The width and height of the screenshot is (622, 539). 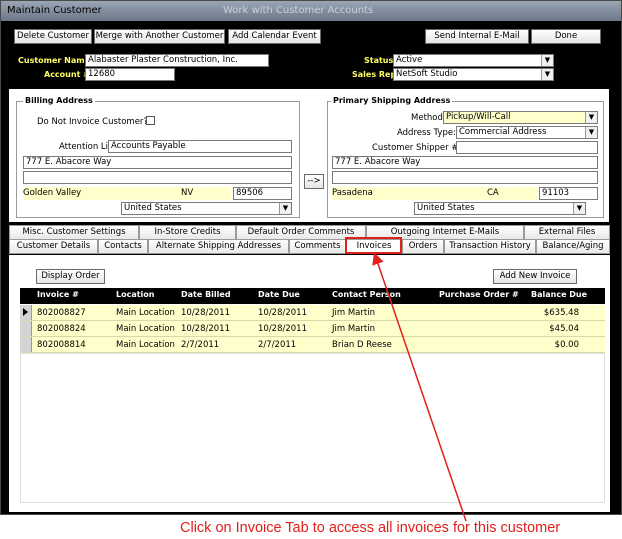 I want to click on annotation-arrow-icon, so click(x=419, y=387).